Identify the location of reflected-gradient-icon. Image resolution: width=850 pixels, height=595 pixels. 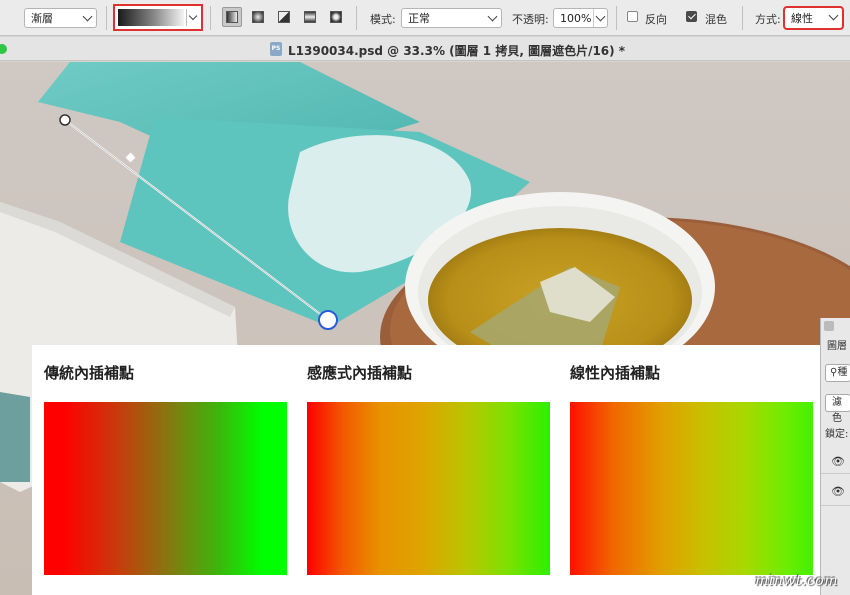
(310, 17).